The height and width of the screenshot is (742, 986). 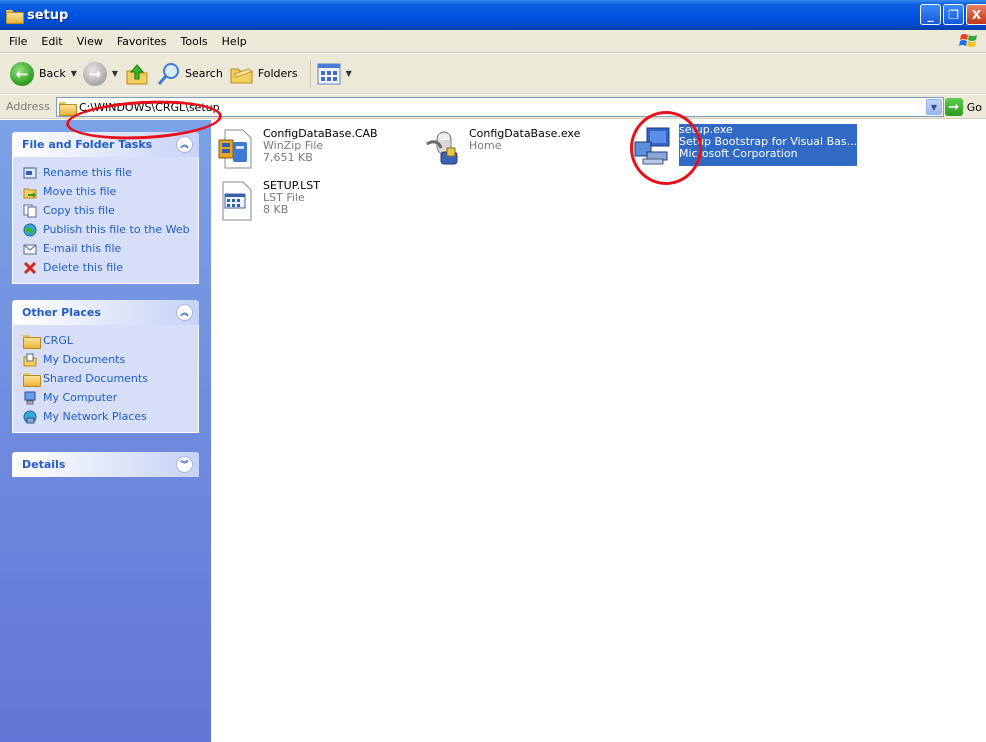 I want to click on file-size: 8 KB, so click(x=276, y=209).